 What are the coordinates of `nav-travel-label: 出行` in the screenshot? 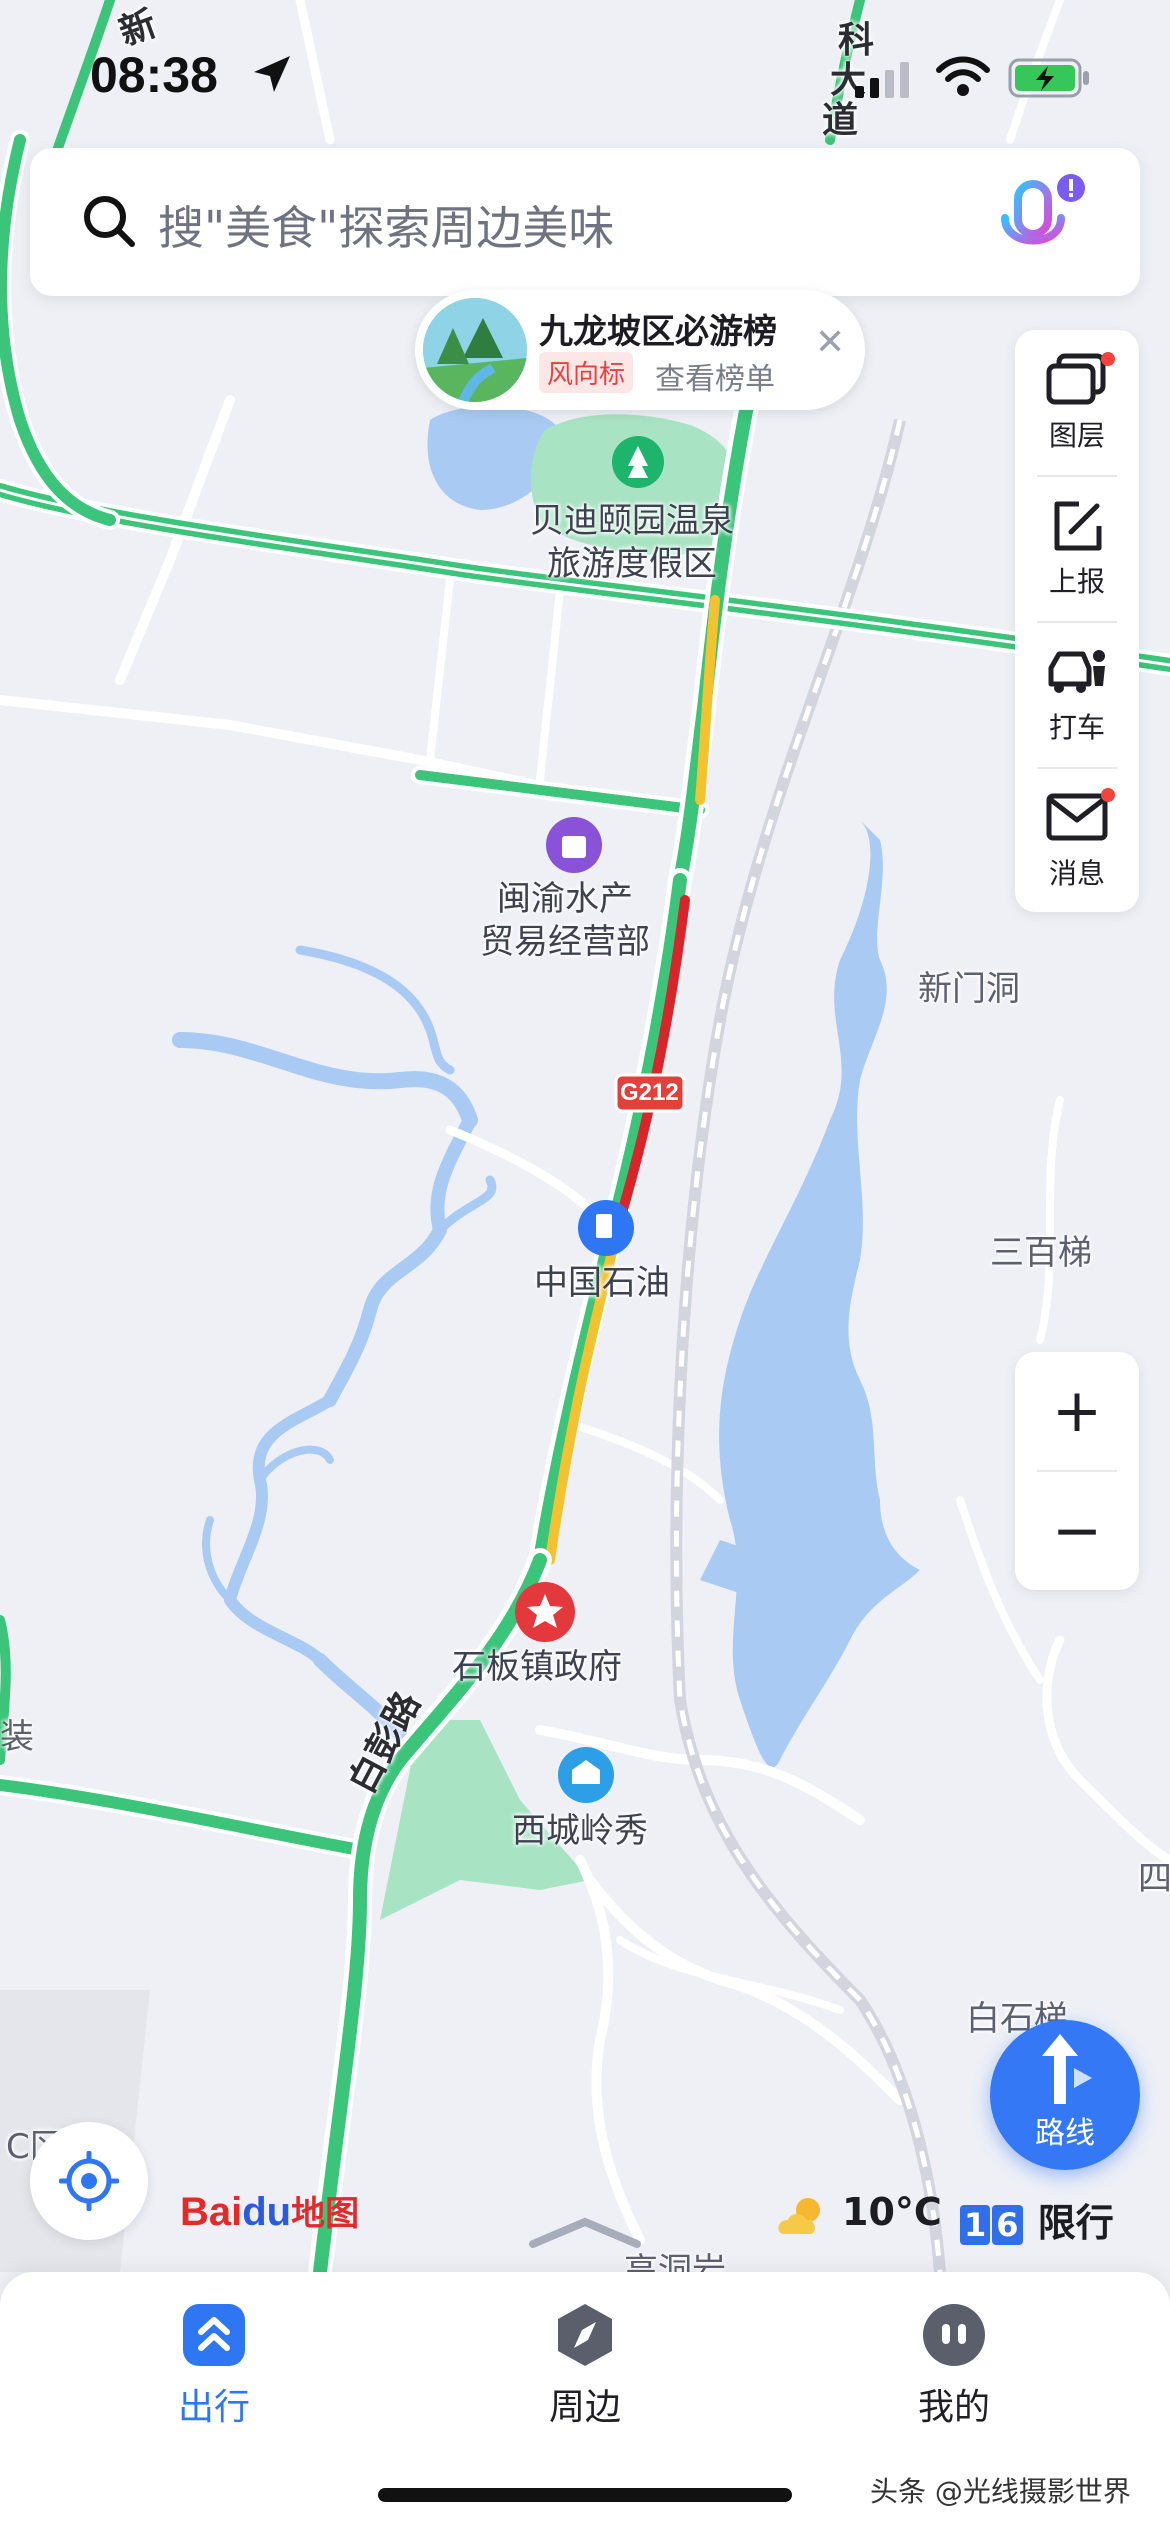 It's located at (213, 2407).